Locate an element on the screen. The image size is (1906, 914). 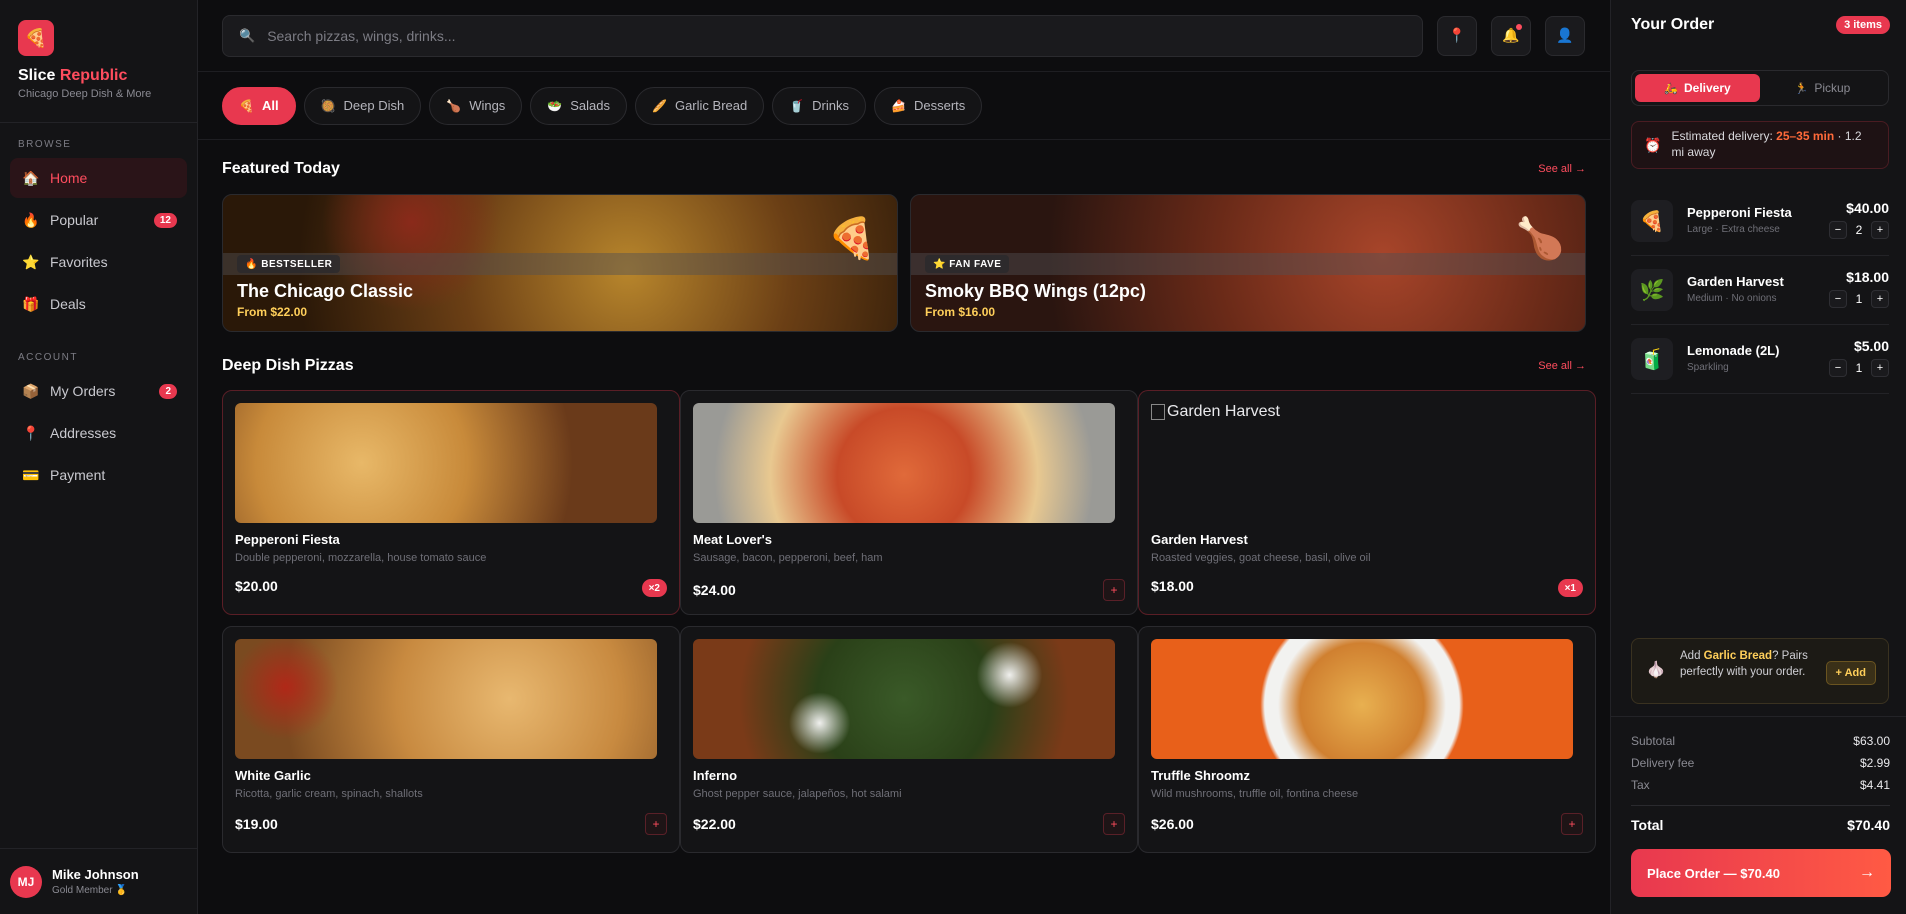
product-price: $18.00 is located at coordinates (1172, 586).